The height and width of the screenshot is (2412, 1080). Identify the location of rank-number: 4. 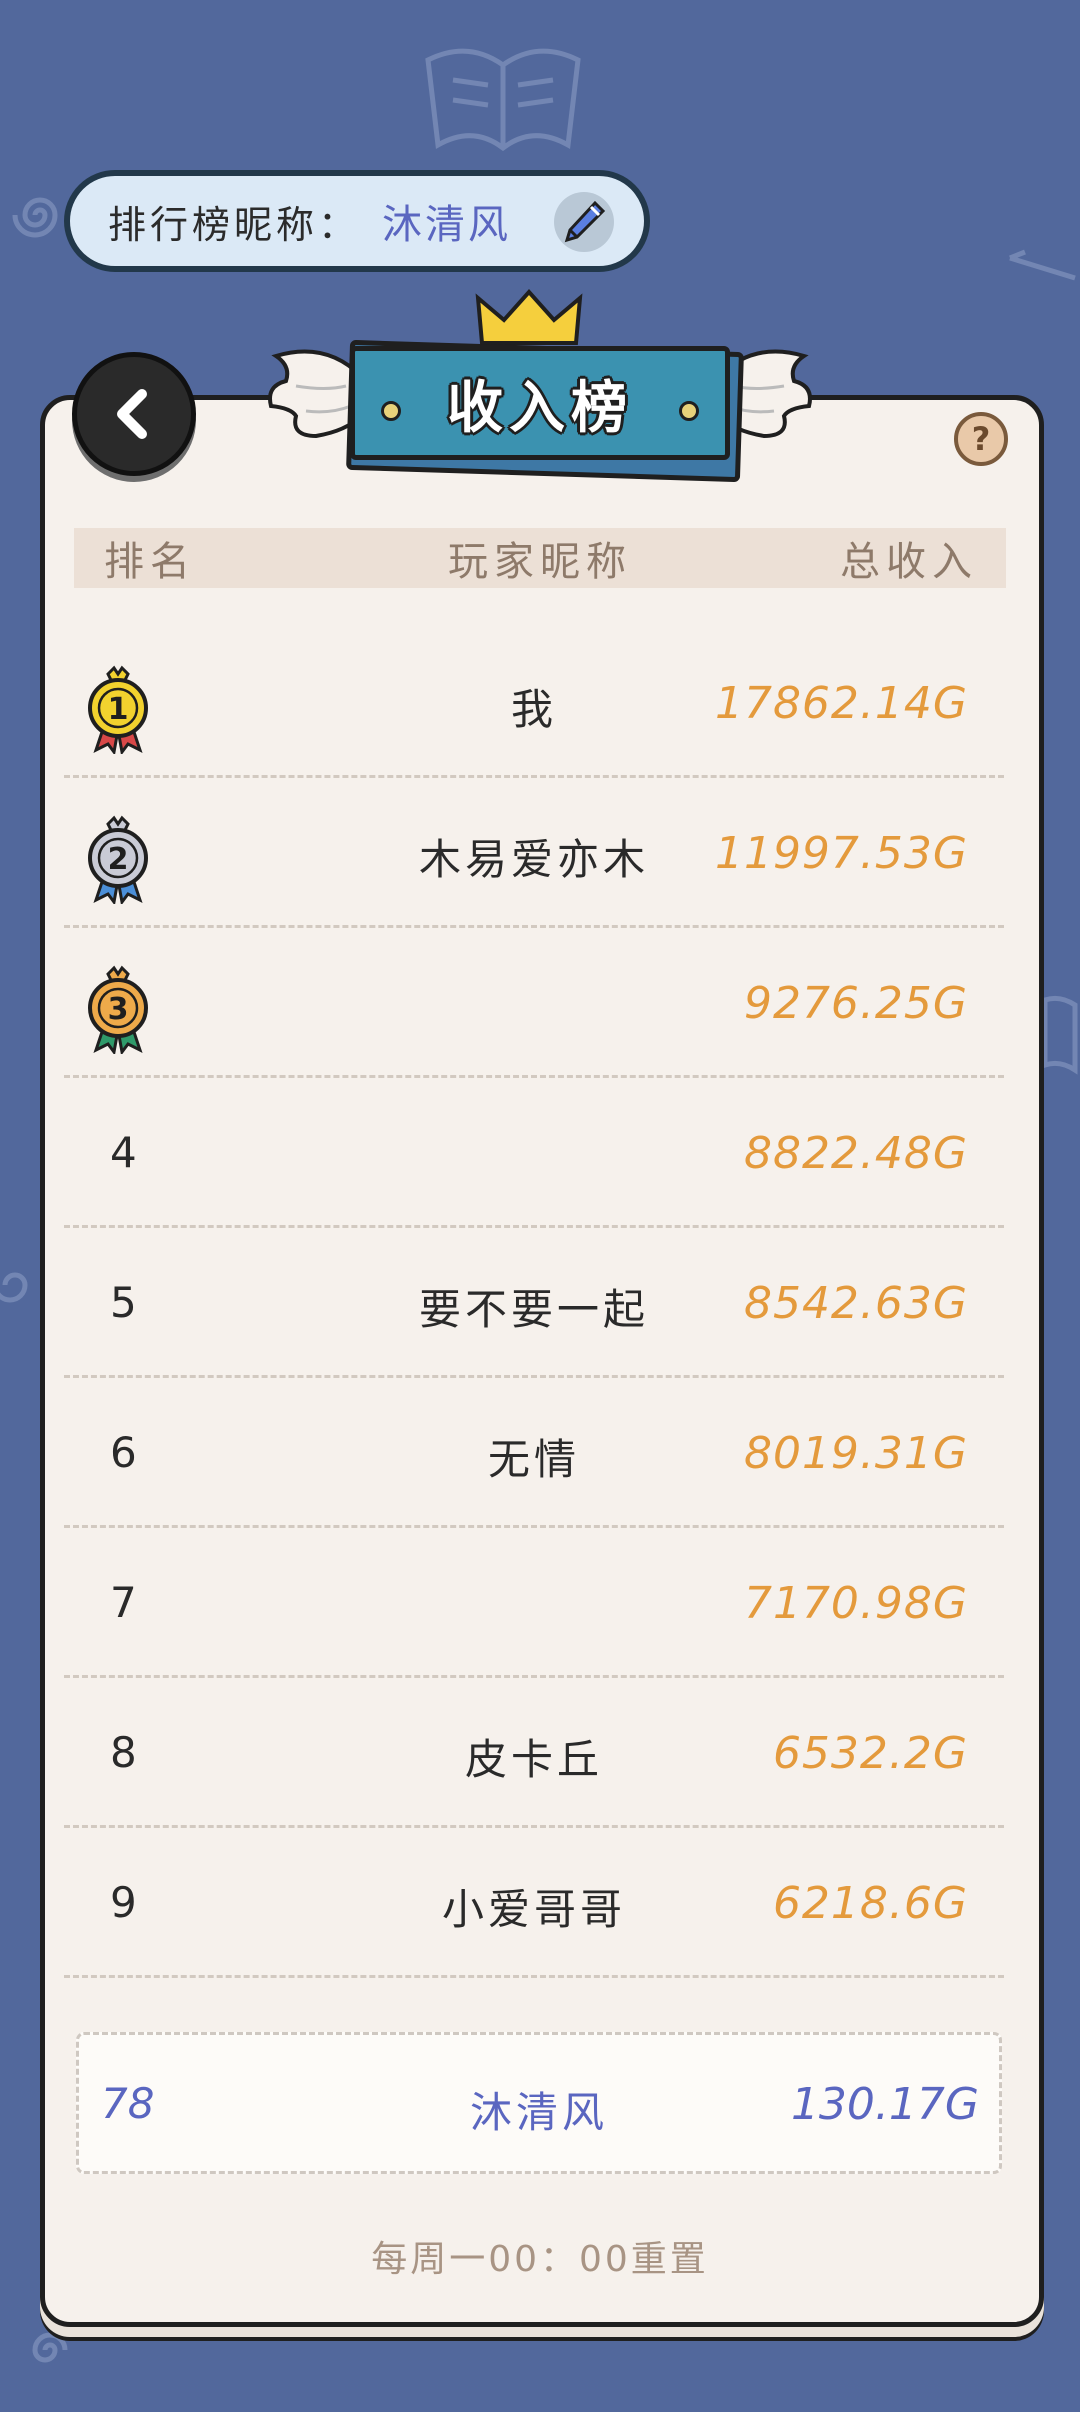
(123, 1152).